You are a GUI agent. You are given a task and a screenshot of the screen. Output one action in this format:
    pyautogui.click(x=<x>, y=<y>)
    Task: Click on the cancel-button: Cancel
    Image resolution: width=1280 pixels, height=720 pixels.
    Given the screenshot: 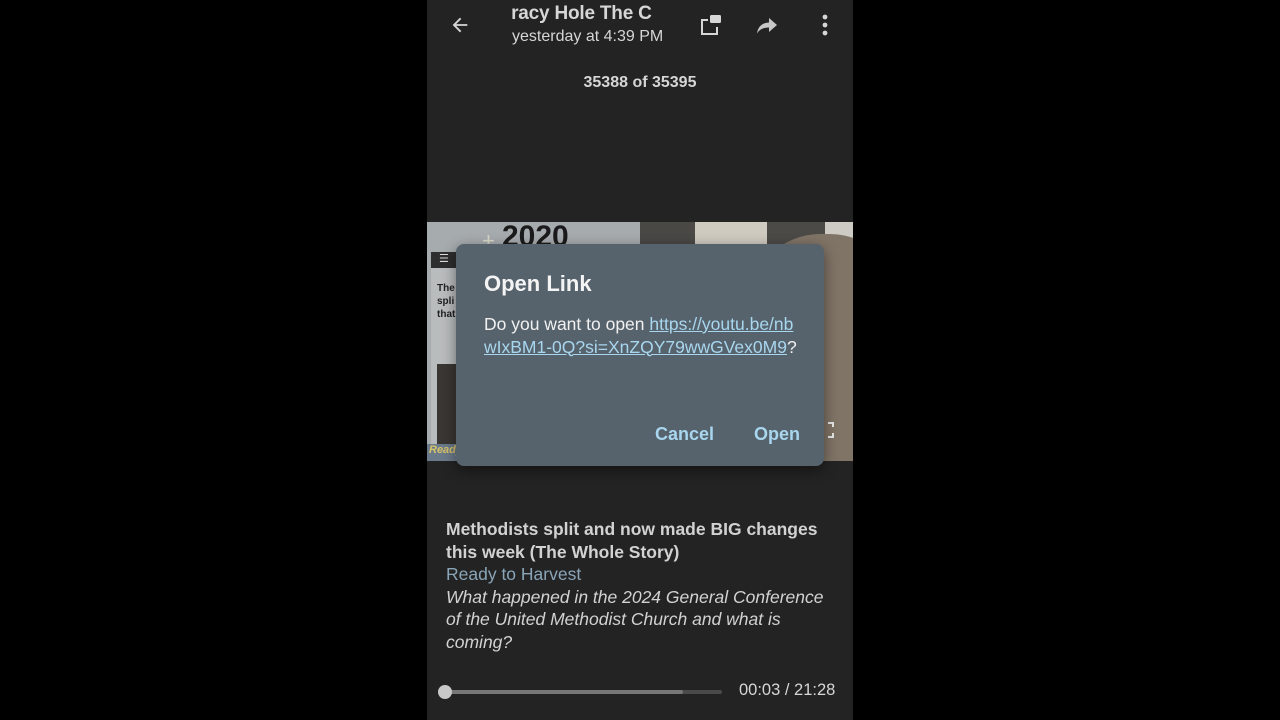 What is the action you would take?
    pyautogui.click(x=684, y=434)
    